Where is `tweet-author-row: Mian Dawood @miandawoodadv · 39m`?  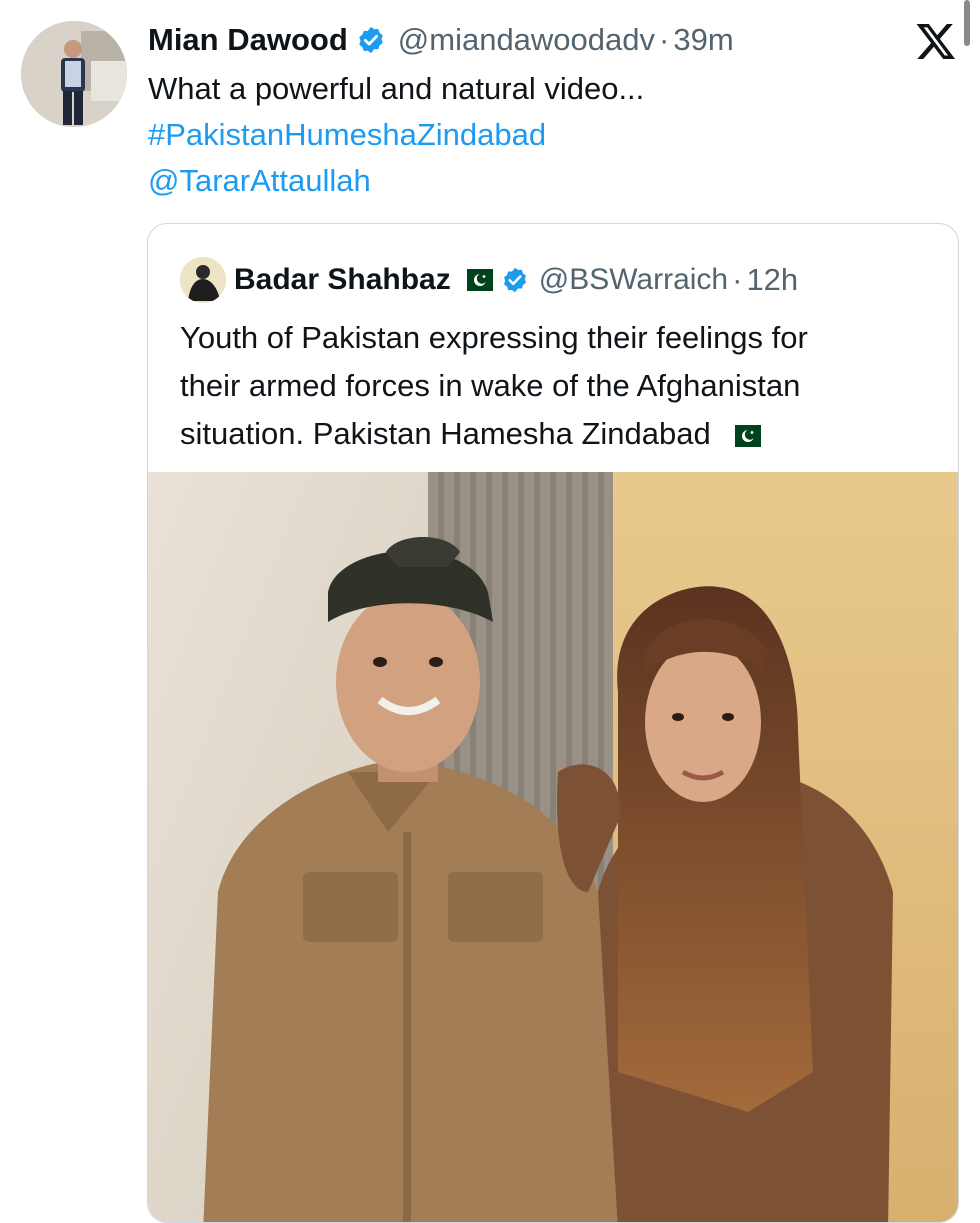 tweet-author-row: Mian Dawood @miandawoodadv · 39m is located at coordinates (441, 40).